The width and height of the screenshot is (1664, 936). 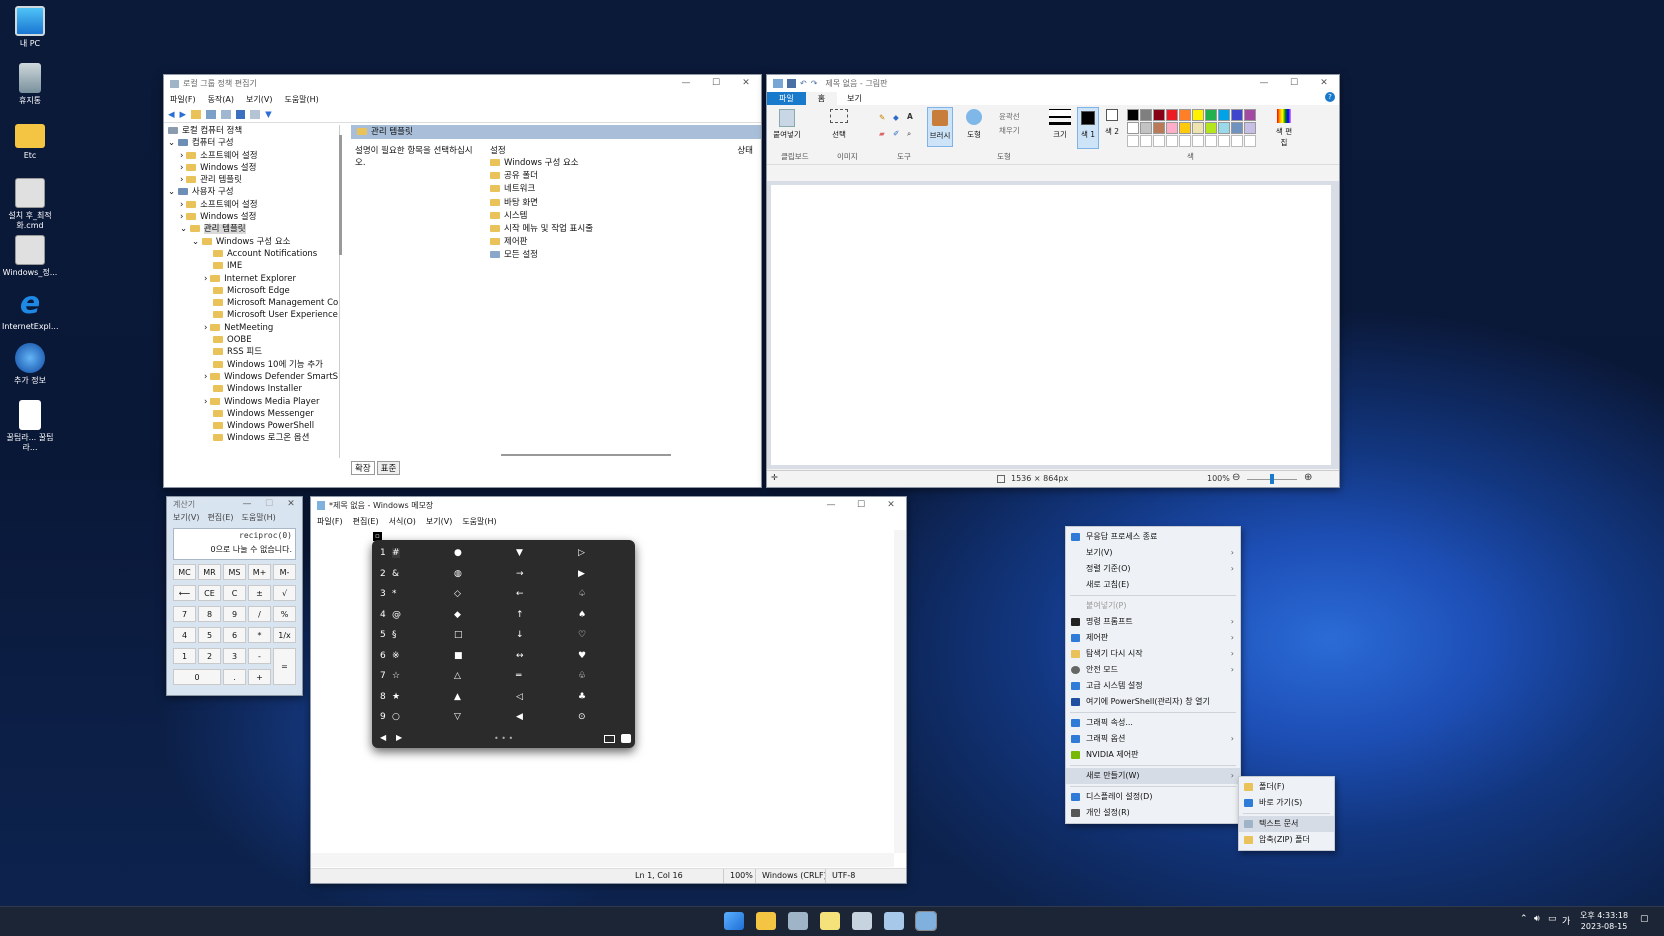 What do you see at coordinates (1284, 128) in the screenshot?
I see `edit-colors-button: 색 편집` at bounding box center [1284, 128].